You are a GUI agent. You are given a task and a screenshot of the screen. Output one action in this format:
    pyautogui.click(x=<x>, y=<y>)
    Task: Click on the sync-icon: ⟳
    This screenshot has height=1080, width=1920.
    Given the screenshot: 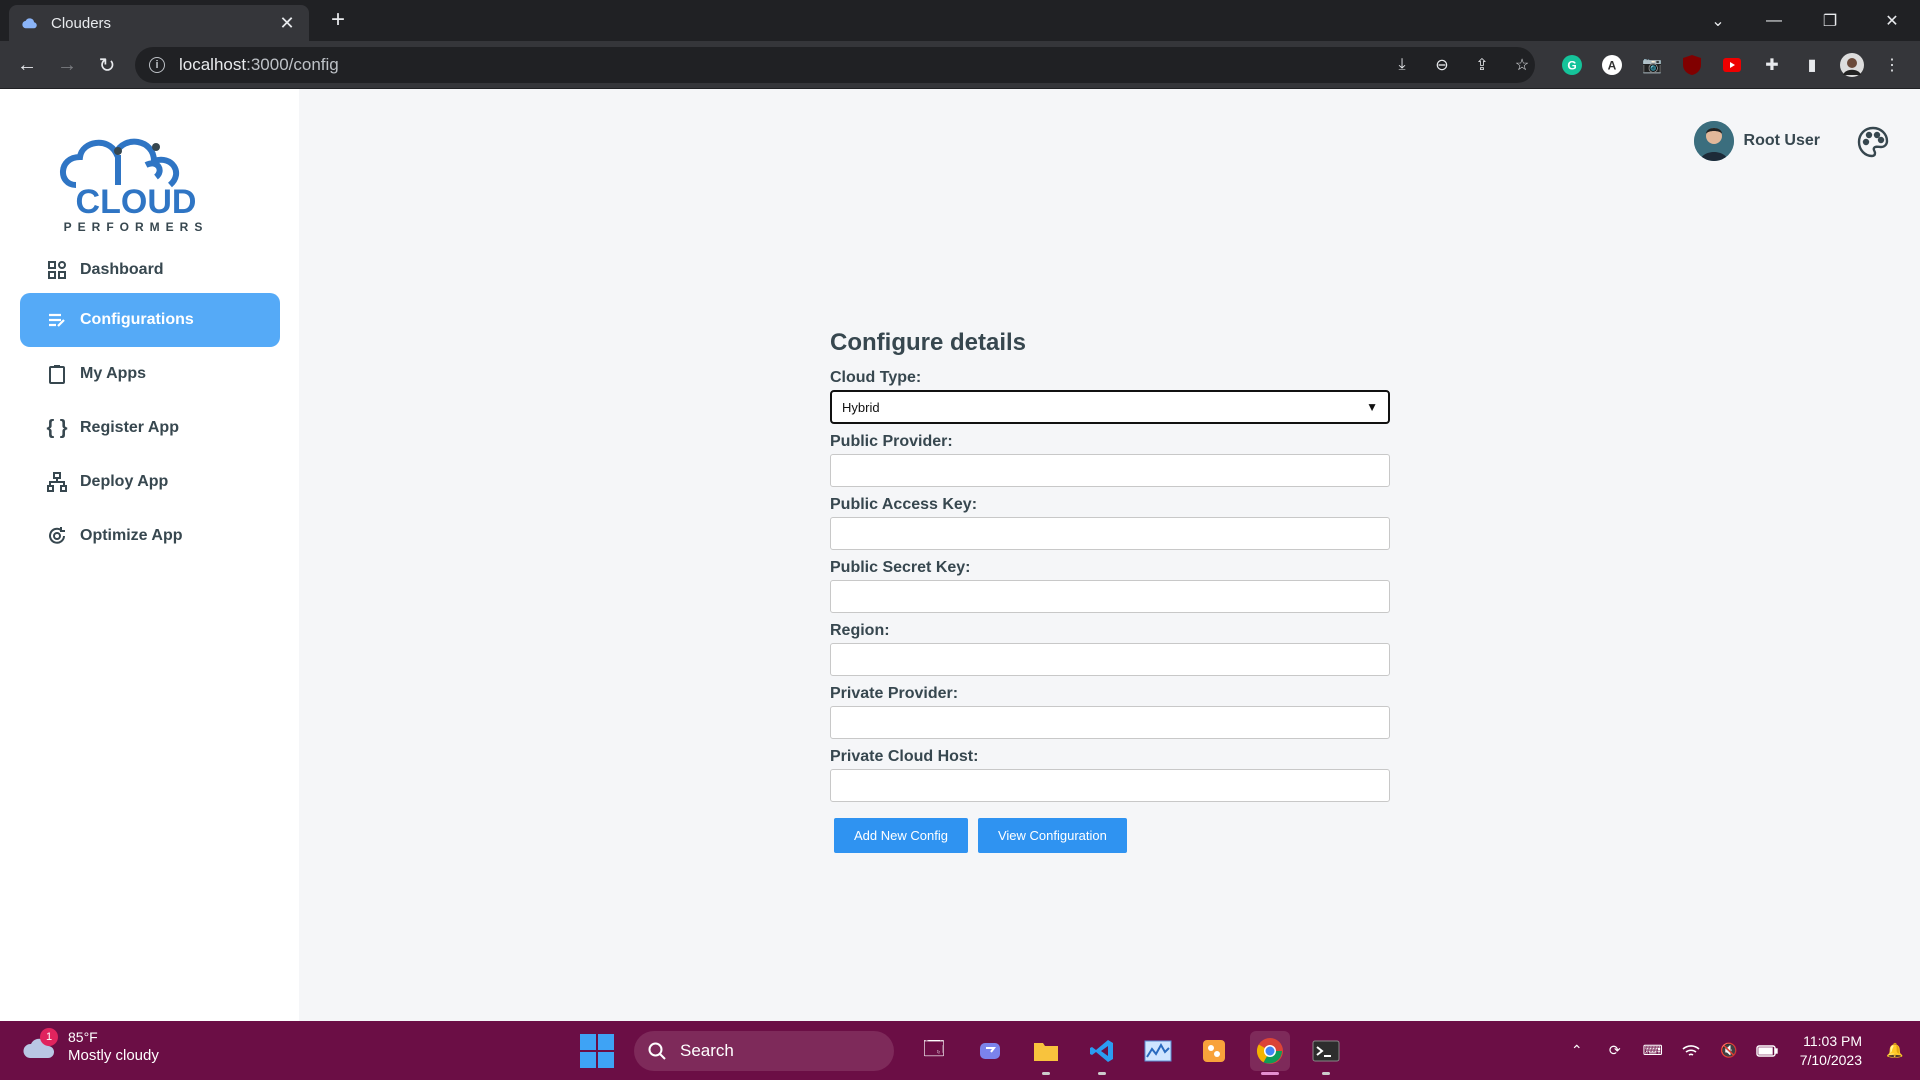 What is the action you would take?
    pyautogui.click(x=1615, y=1051)
    